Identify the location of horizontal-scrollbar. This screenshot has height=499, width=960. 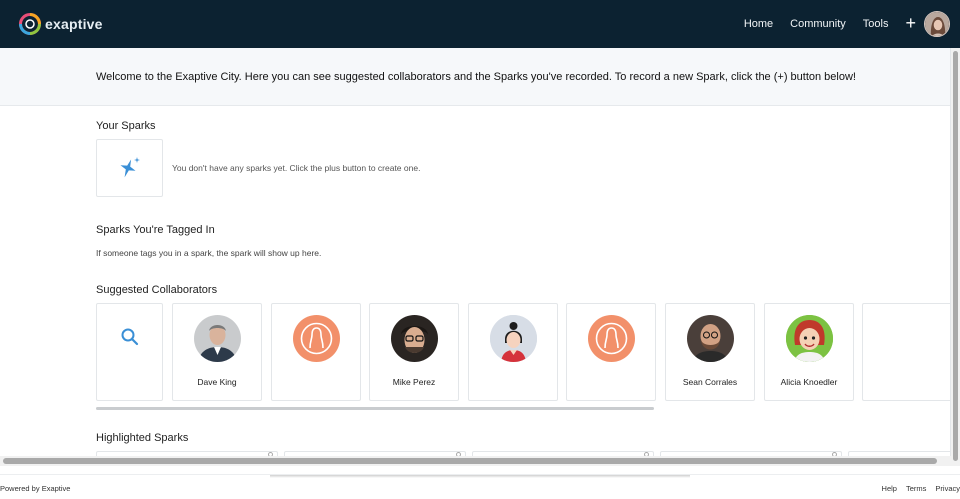
(475, 461).